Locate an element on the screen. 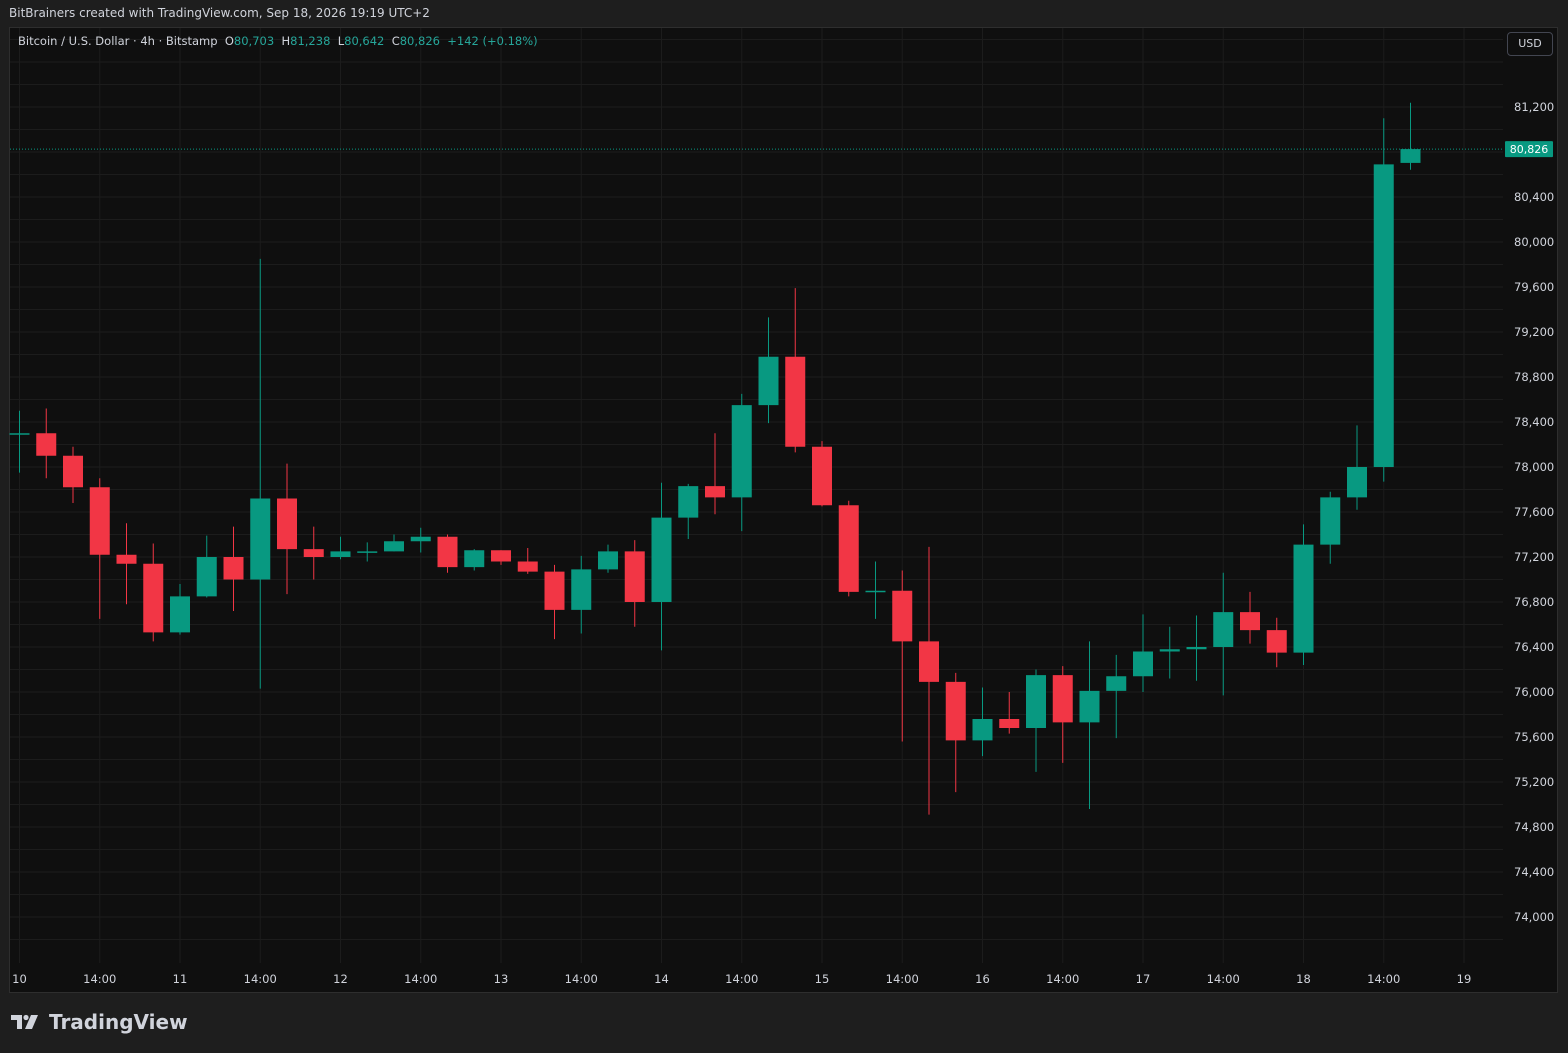 Image resolution: width=1568 pixels, height=1053 pixels. currency-button: USD is located at coordinates (1530, 44).